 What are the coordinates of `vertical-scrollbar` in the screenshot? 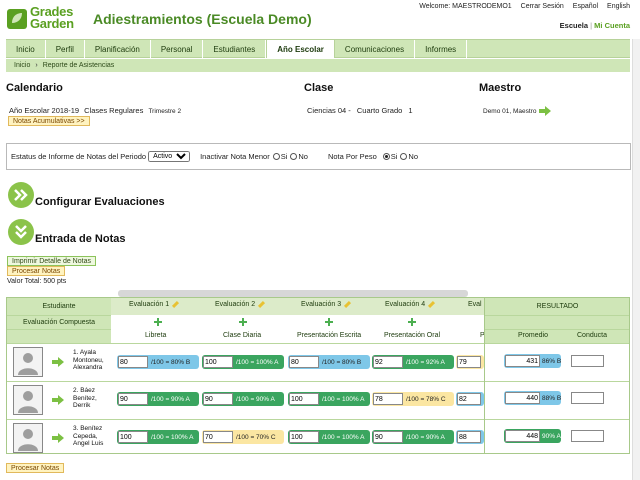 It's located at (636, 259).